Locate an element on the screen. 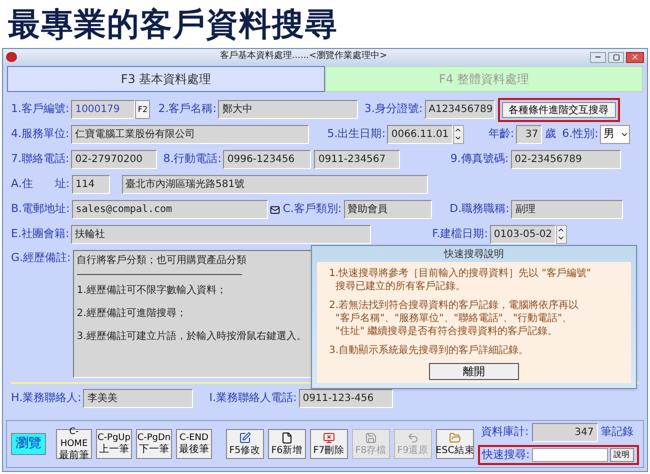 This screenshot has width=650, height=474. document-icon is located at coordinates (286, 438).